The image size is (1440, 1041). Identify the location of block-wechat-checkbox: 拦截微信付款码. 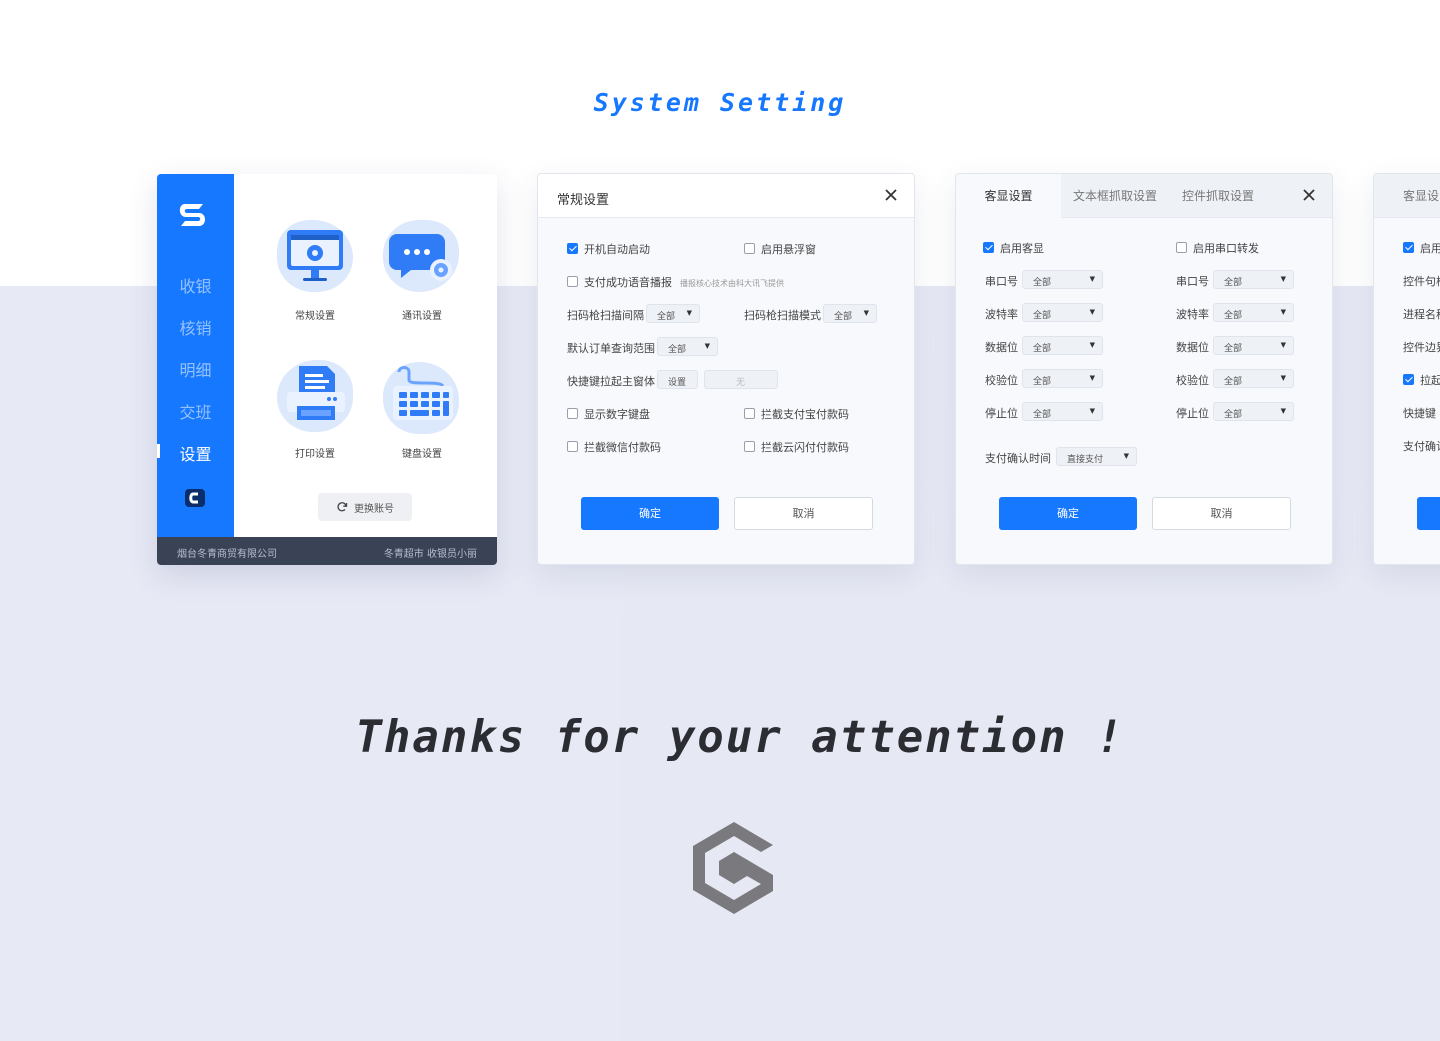
(614, 447).